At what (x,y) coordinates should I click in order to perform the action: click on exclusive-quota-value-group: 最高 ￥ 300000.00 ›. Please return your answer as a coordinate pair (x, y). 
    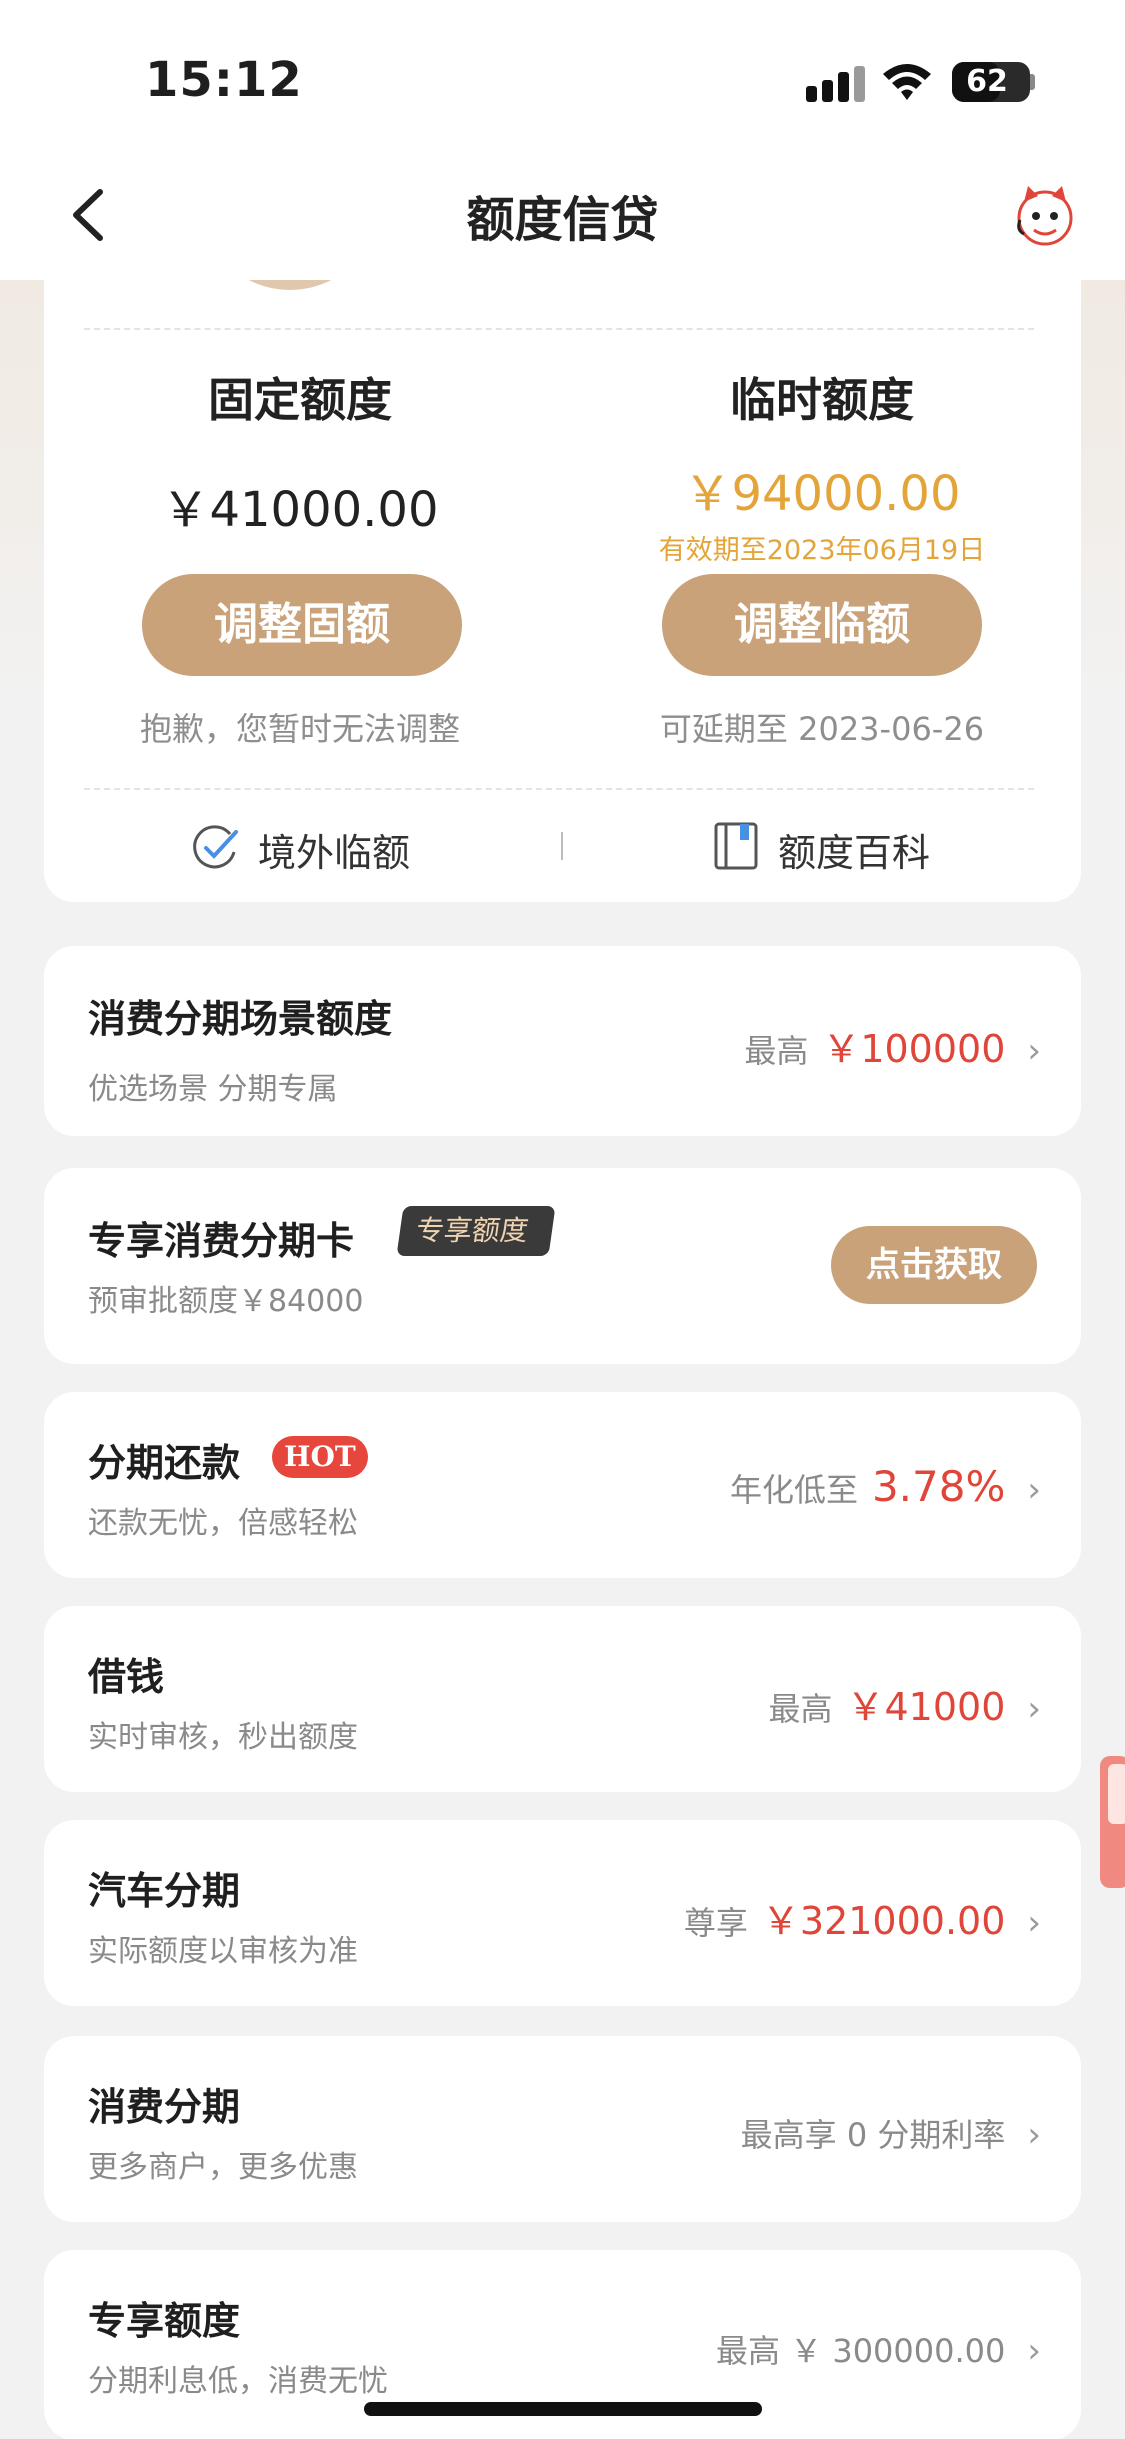
    Looking at the image, I should click on (878, 2349).